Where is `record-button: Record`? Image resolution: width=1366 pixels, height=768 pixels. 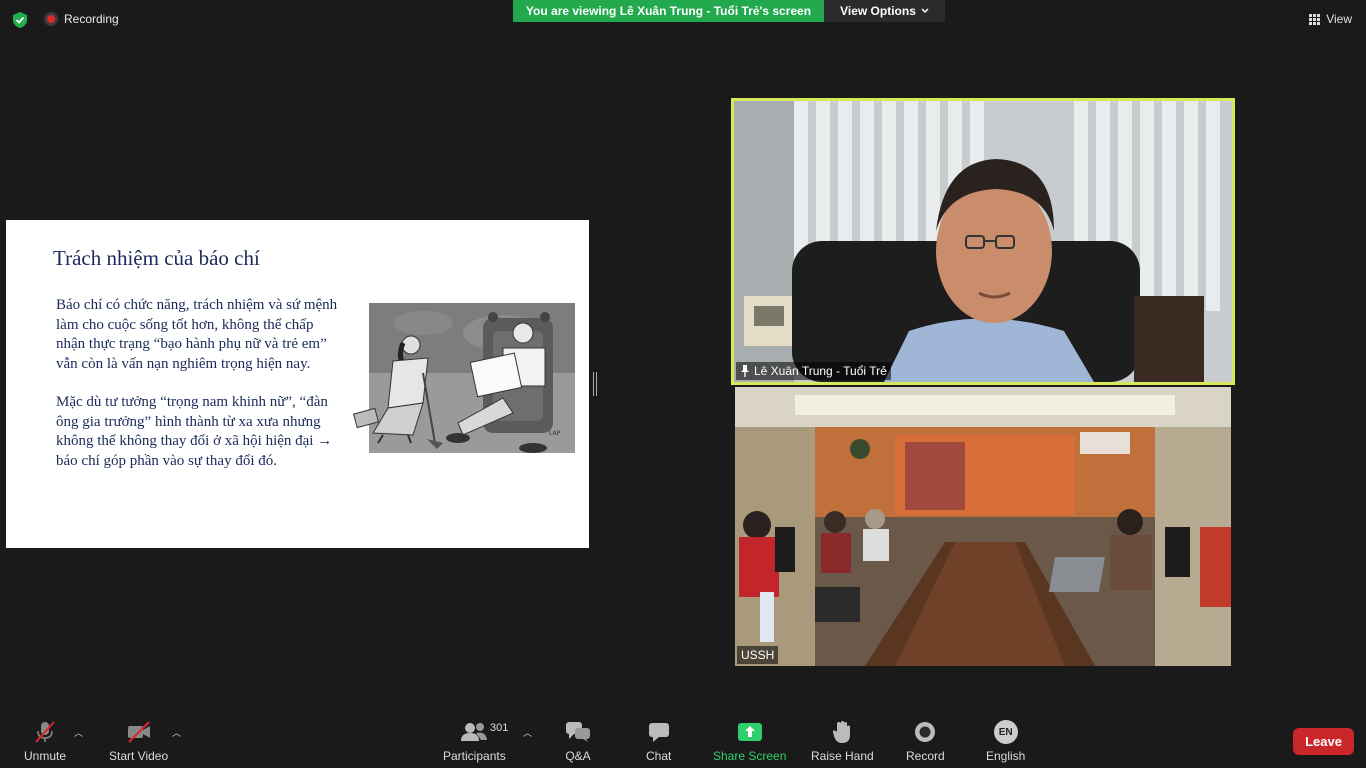 record-button: Record is located at coordinates (925, 741).